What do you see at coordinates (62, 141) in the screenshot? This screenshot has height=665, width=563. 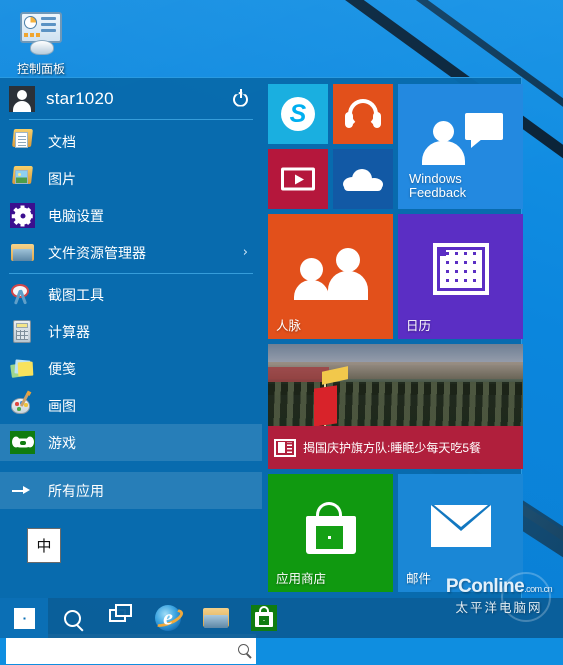 I see `sidebar-item-label: 文档` at bounding box center [62, 141].